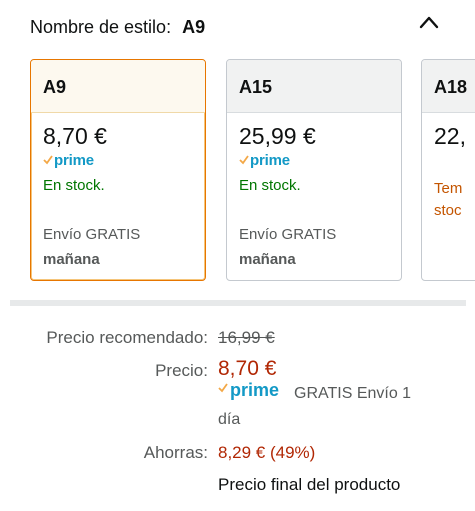 The width and height of the screenshot is (475, 511). What do you see at coordinates (448, 210) in the screenshot?
I see `stock-status-line2: stoc` at bounding box center [448, 210].